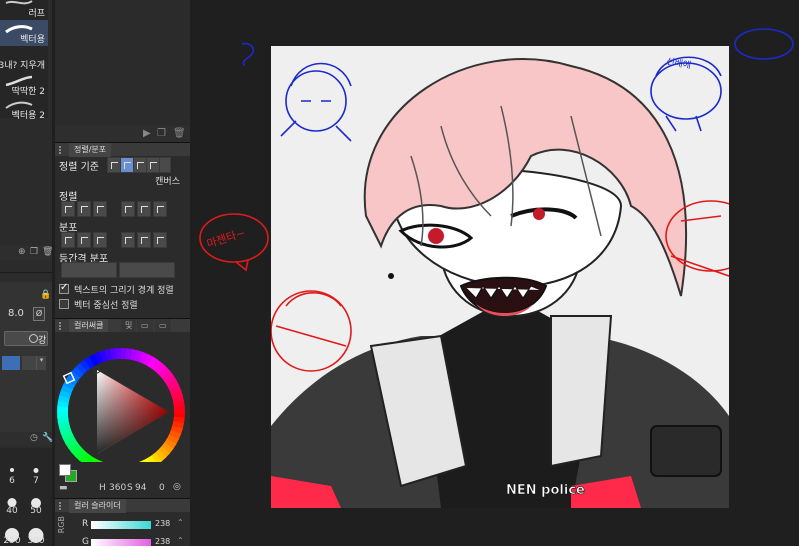  I want to click on tab-history: ▭, so click(163, 326).